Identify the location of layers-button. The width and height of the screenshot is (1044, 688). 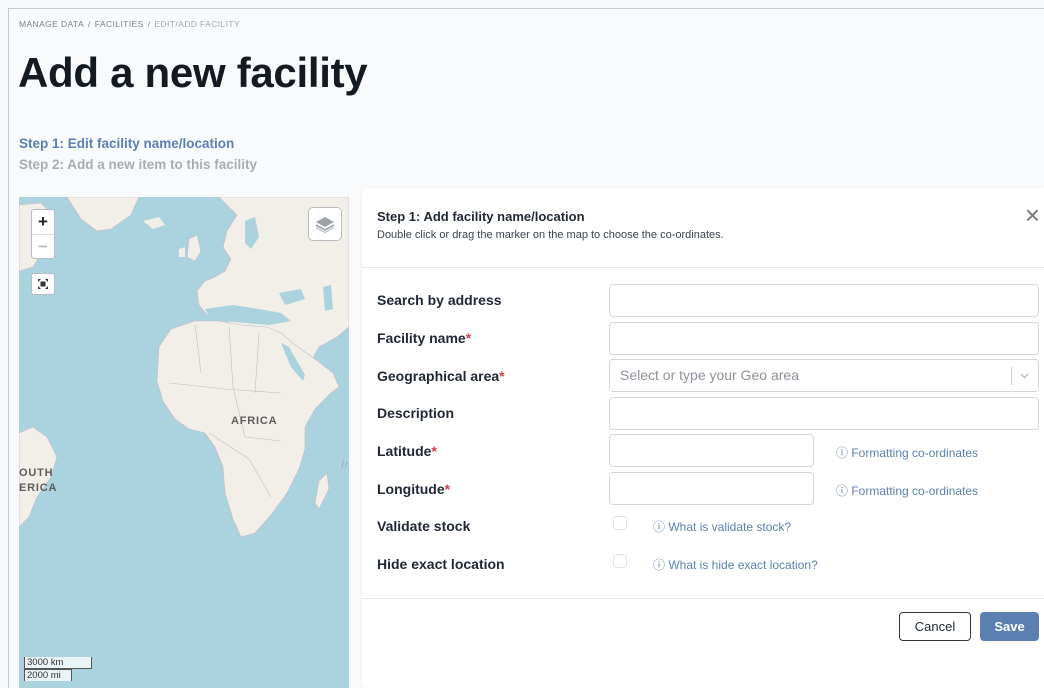
(325, 224).